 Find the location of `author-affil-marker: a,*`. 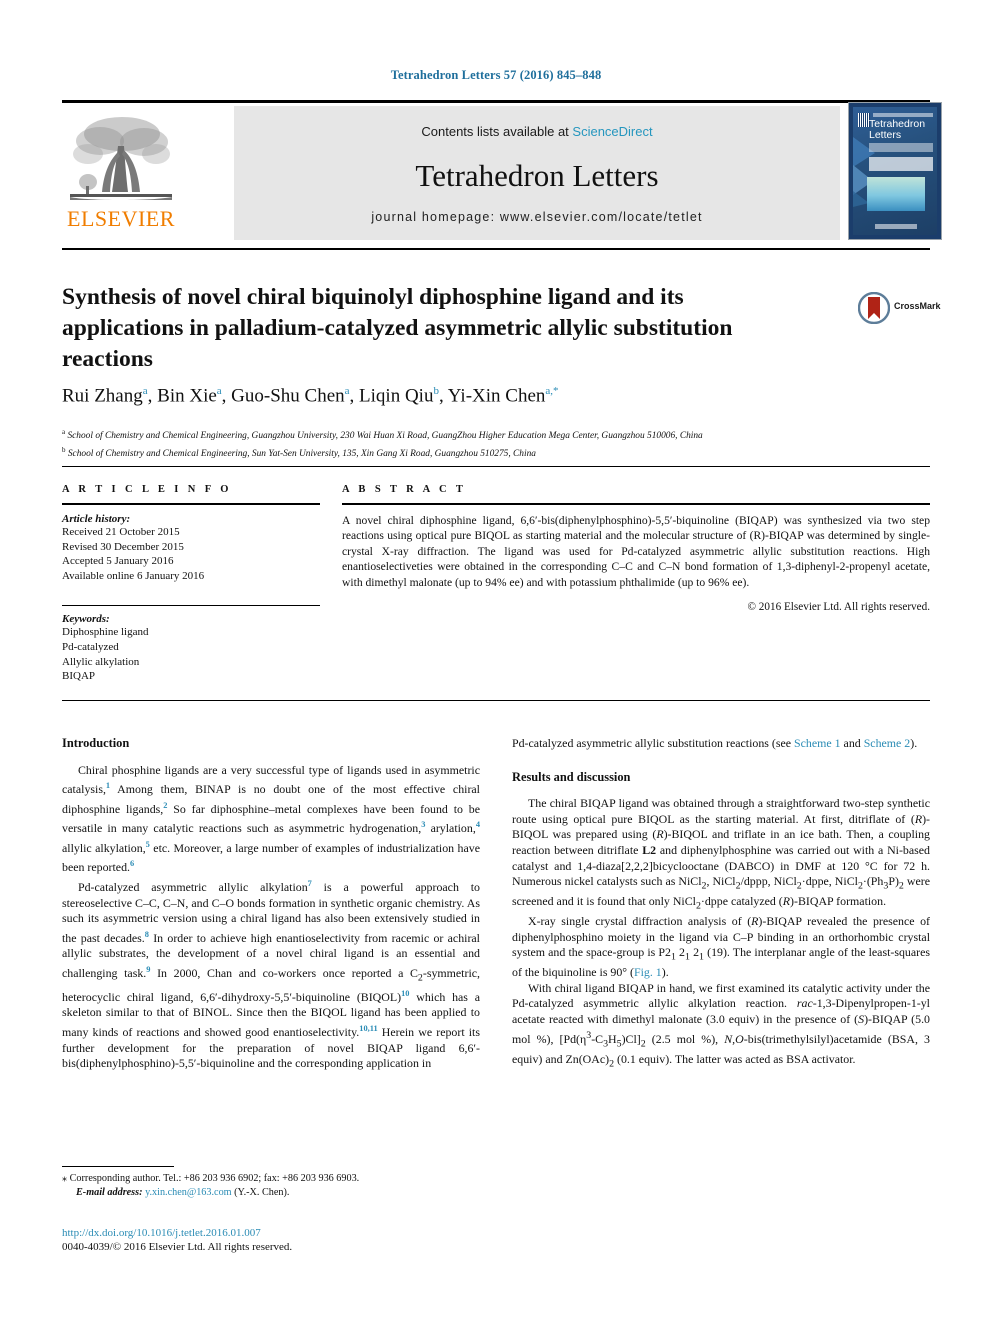

author-affil-marker: a,* is located at coordinates (552, 391).